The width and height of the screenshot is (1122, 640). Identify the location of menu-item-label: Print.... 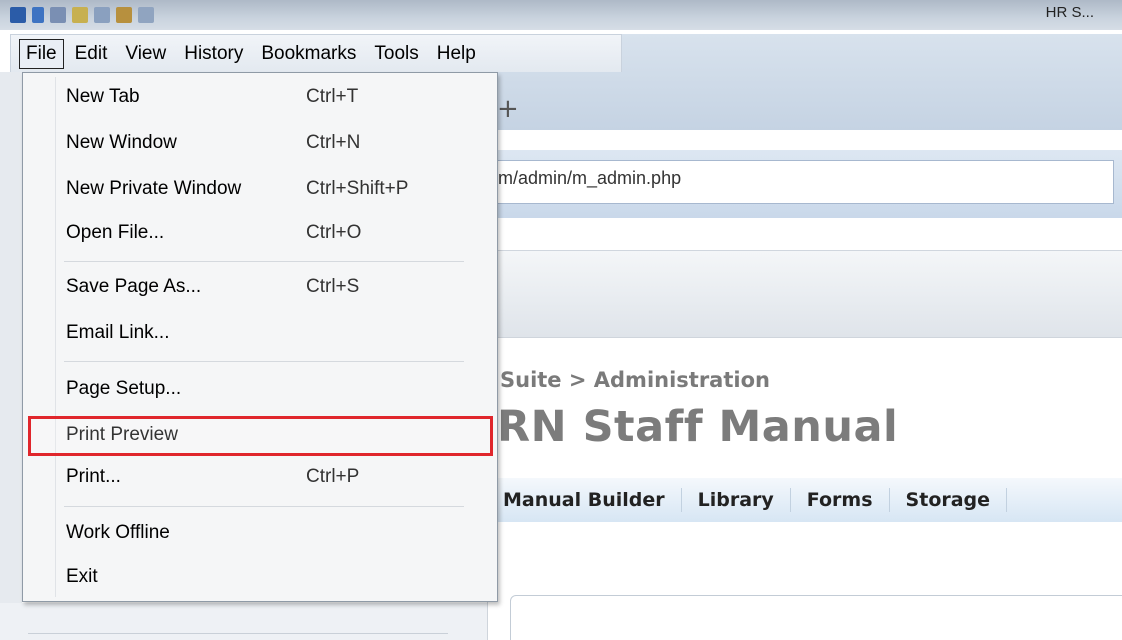
(93, 476).